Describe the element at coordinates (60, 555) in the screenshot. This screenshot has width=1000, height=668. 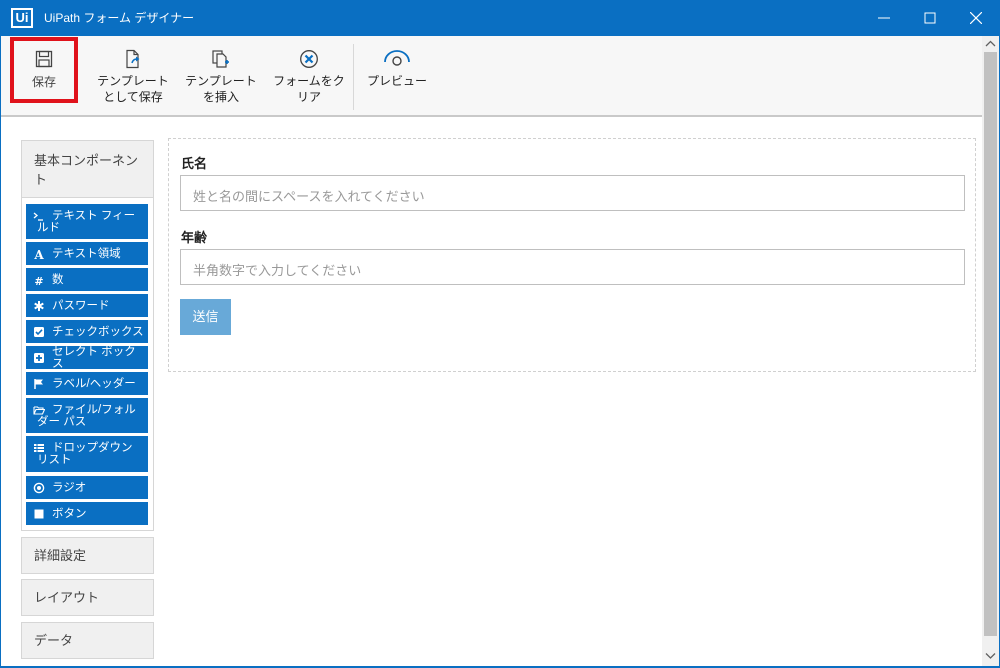
I see `accordion-advanced-title: 詳細設定` at that location.